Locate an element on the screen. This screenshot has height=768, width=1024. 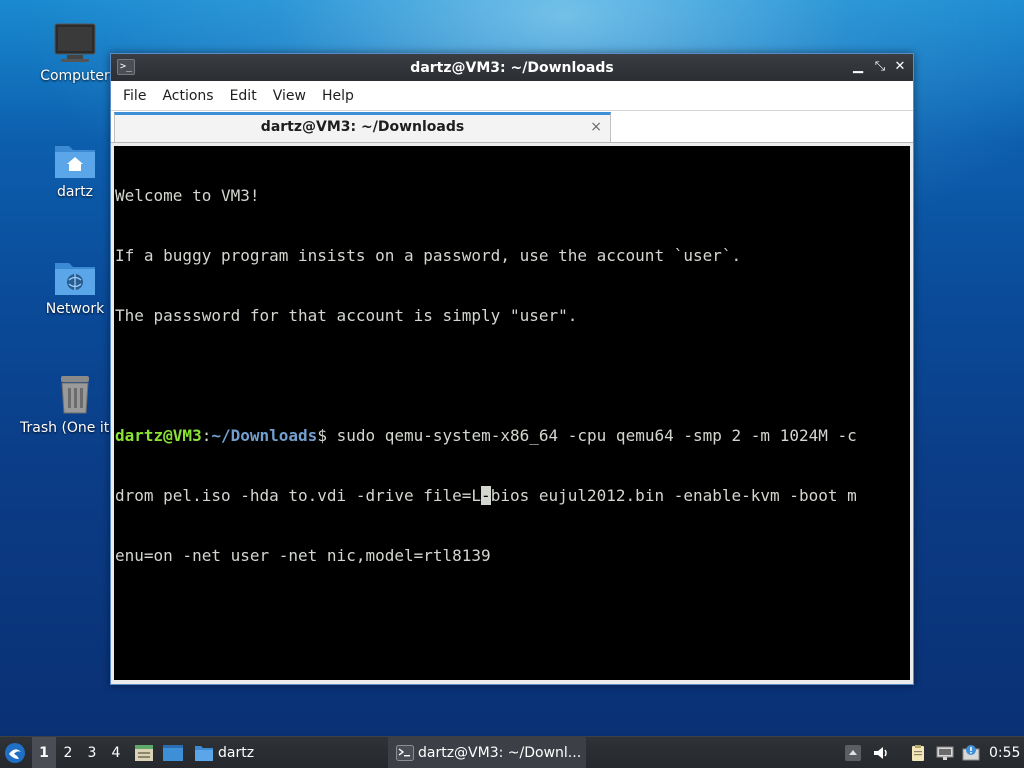
taskbar: 1 2 3 4 dartz dartz@VM3: ~/Downl... 0:55 is located at coordinates (512, 752).